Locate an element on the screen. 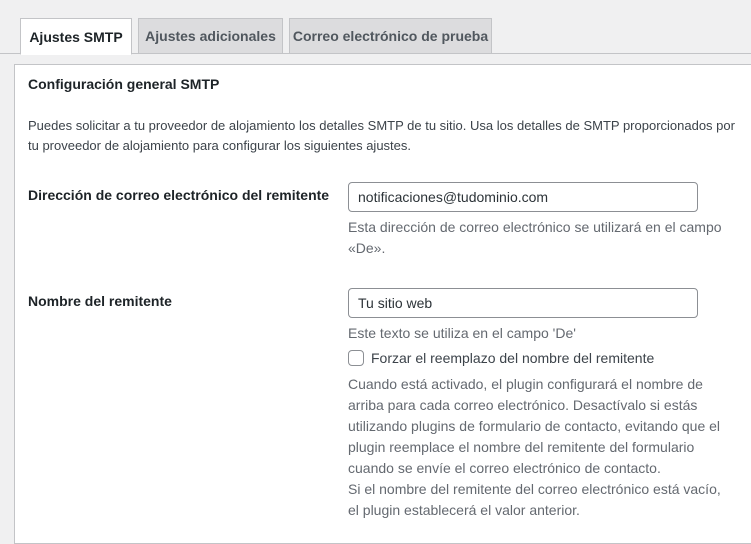 The width and height of the screenshot is (751, 544). from-name-label: Nombre del remitente is located at coordinates (100, 301).